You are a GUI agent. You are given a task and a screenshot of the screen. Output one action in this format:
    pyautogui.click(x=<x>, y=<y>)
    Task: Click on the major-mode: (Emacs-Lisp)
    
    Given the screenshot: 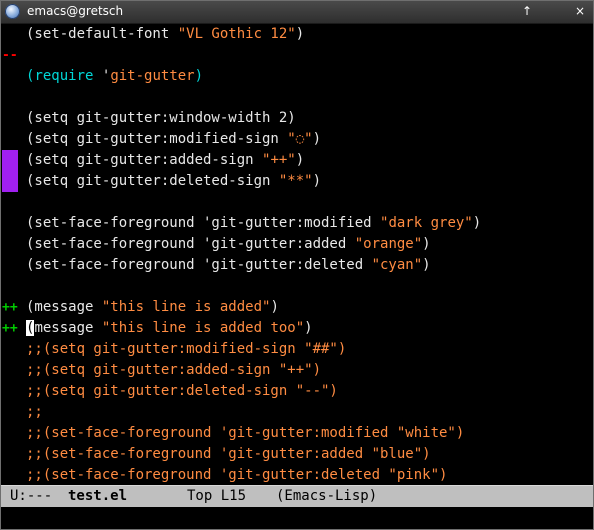 What is the action you would take?
    pyautogui.click(x=326, y=496)
    